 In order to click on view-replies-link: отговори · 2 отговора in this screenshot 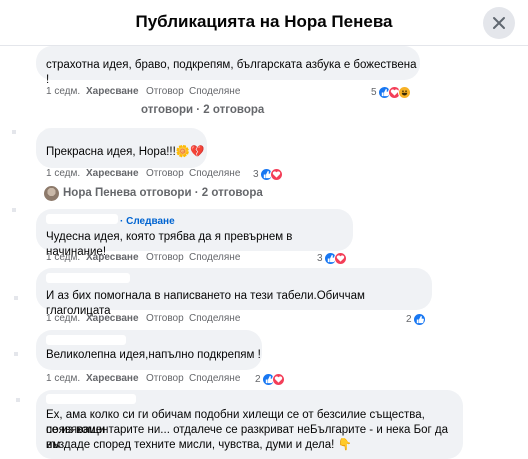, I will do `click(202, 110)`.